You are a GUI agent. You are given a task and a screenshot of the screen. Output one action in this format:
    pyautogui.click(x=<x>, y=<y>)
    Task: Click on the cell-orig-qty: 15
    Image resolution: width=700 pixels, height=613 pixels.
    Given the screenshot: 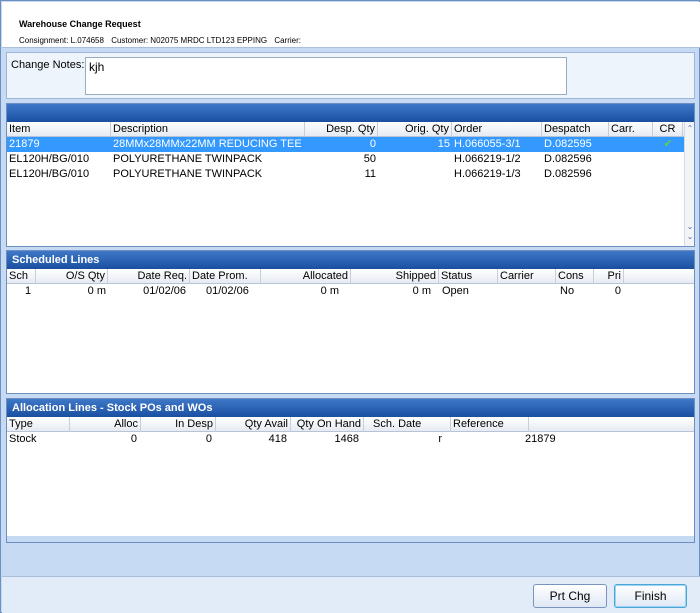 What is the action you would take?
    pyautogui.click(x=443, y=144)
    